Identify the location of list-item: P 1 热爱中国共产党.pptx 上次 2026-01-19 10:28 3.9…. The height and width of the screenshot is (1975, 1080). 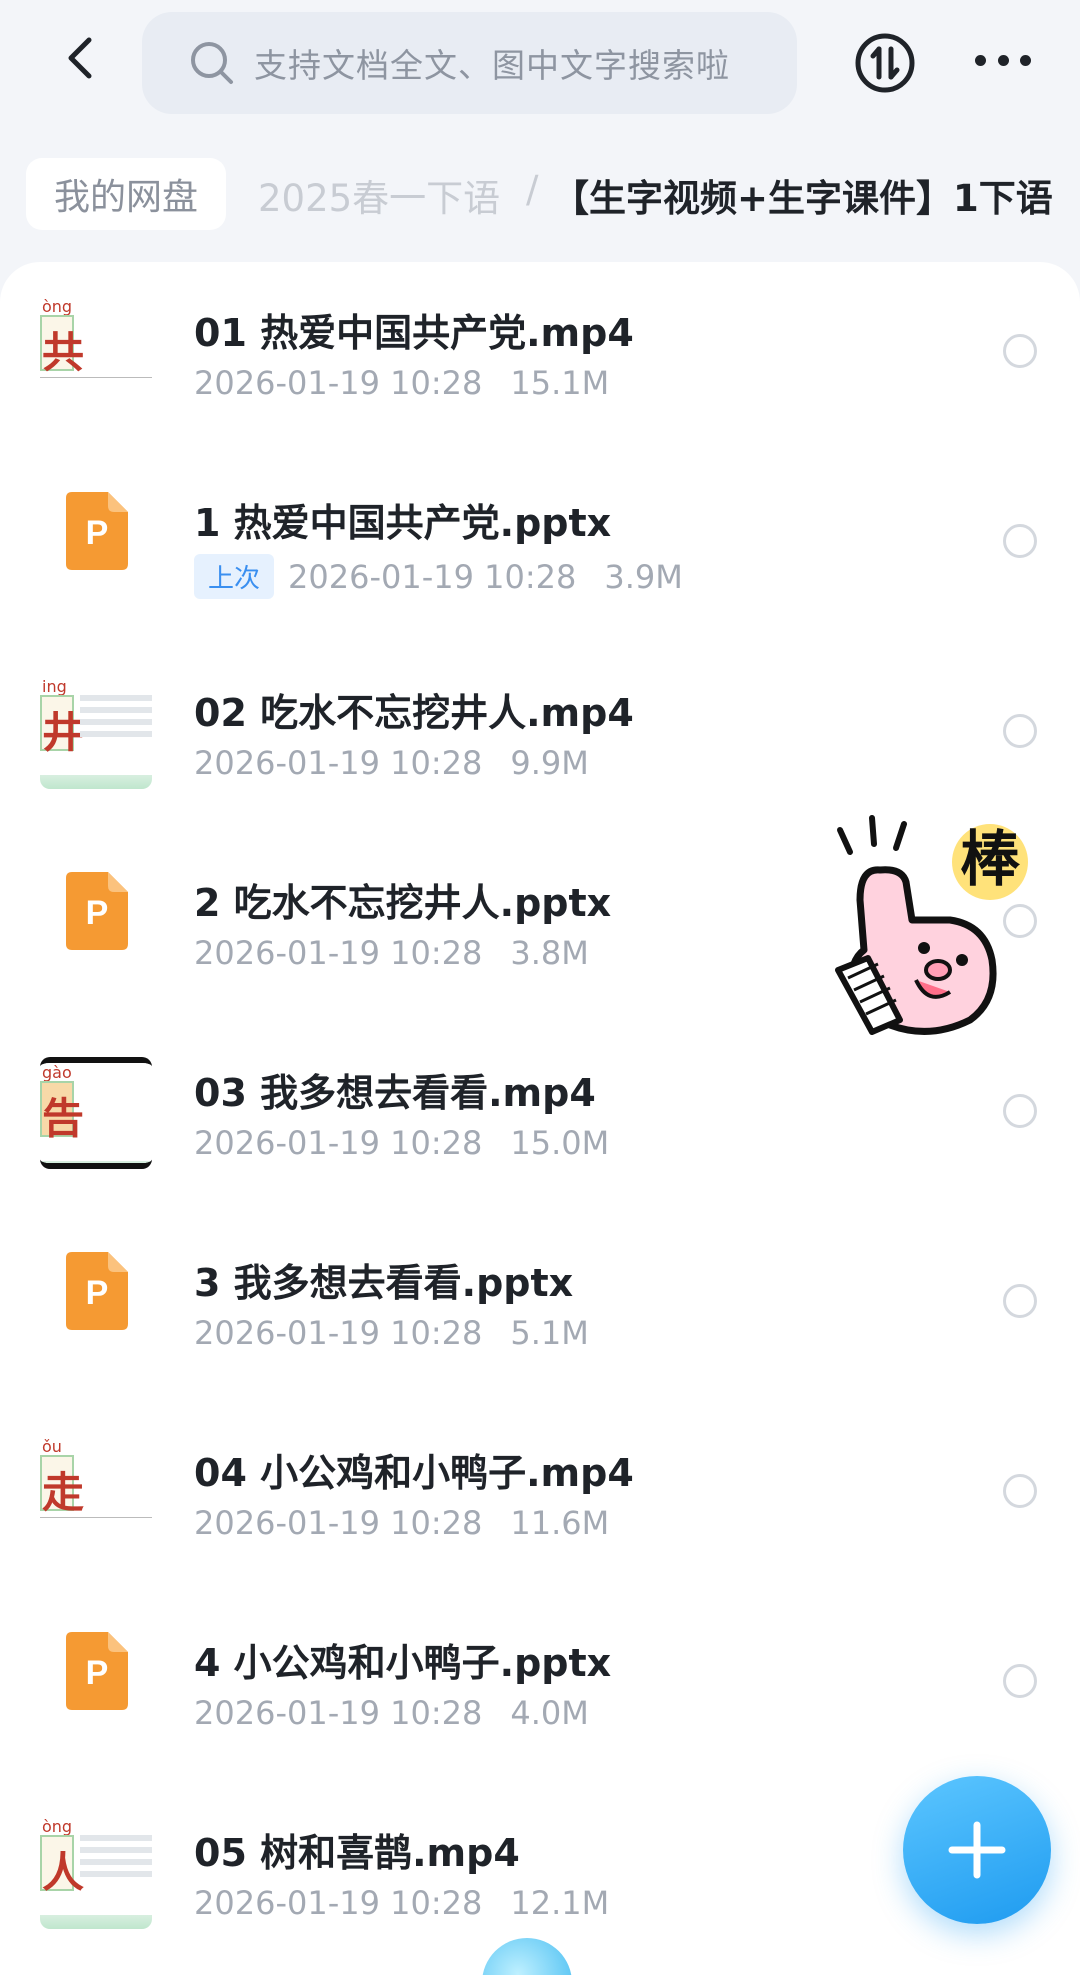
(540, 547).